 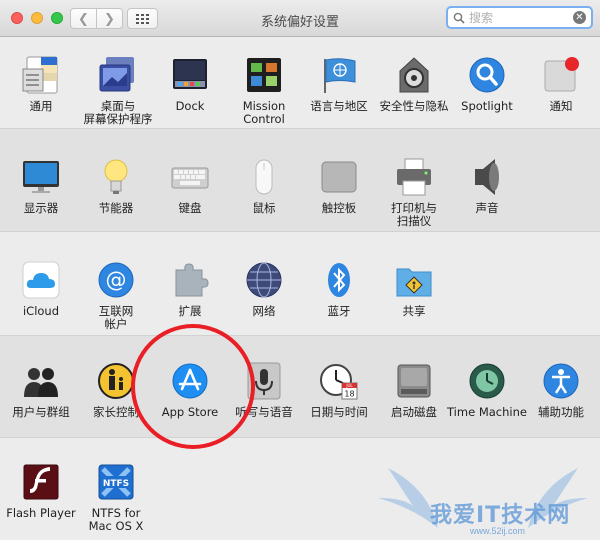 I want to click on pane-flash-player: Flash Player, so click(x=41, y=491).